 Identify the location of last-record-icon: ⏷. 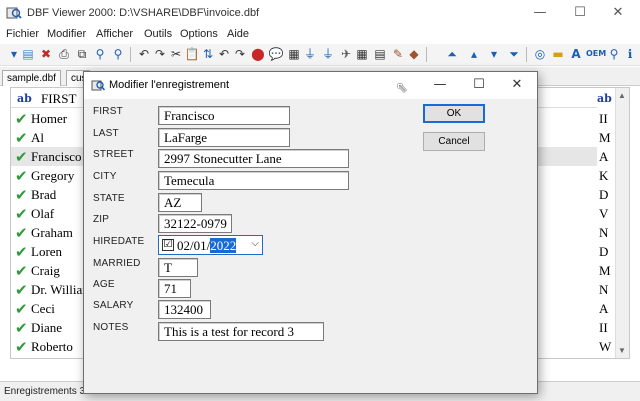
(514, 54).